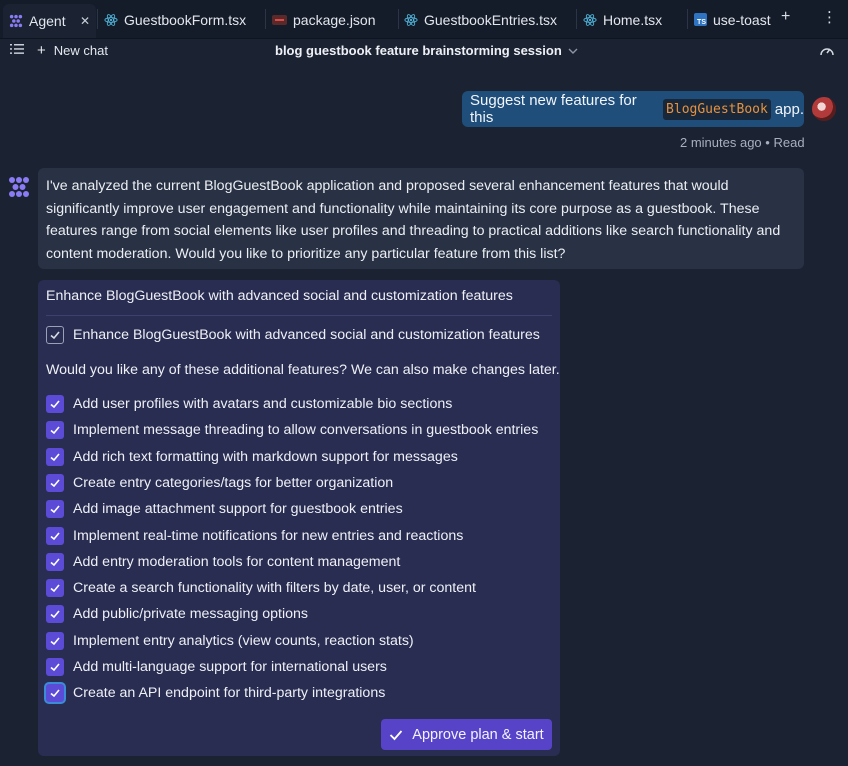  I want to click on new-tab-button: +, so click(785, 17).